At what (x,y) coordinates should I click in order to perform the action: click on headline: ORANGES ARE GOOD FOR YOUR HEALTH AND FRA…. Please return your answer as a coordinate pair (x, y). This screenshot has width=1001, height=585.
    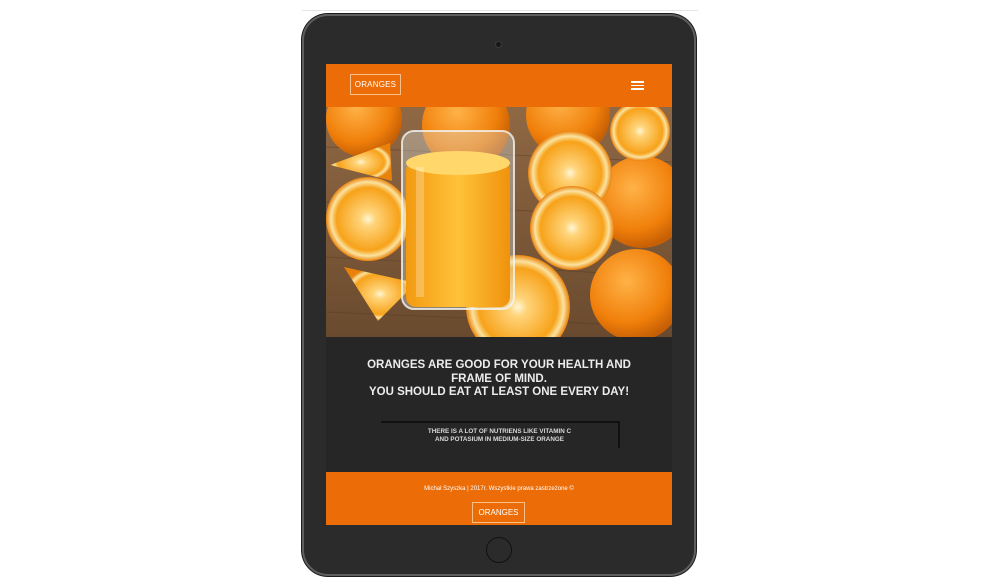
    Looking at the image, I should click on (499, 379).